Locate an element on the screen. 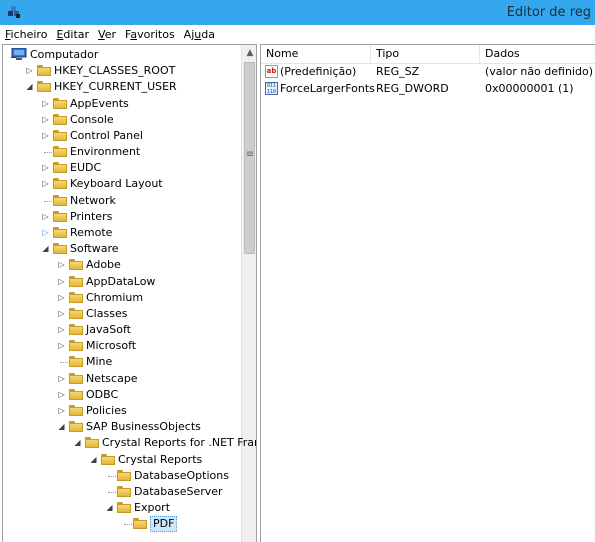  tree-node-label: Computador is located at coordinates (64, 54).